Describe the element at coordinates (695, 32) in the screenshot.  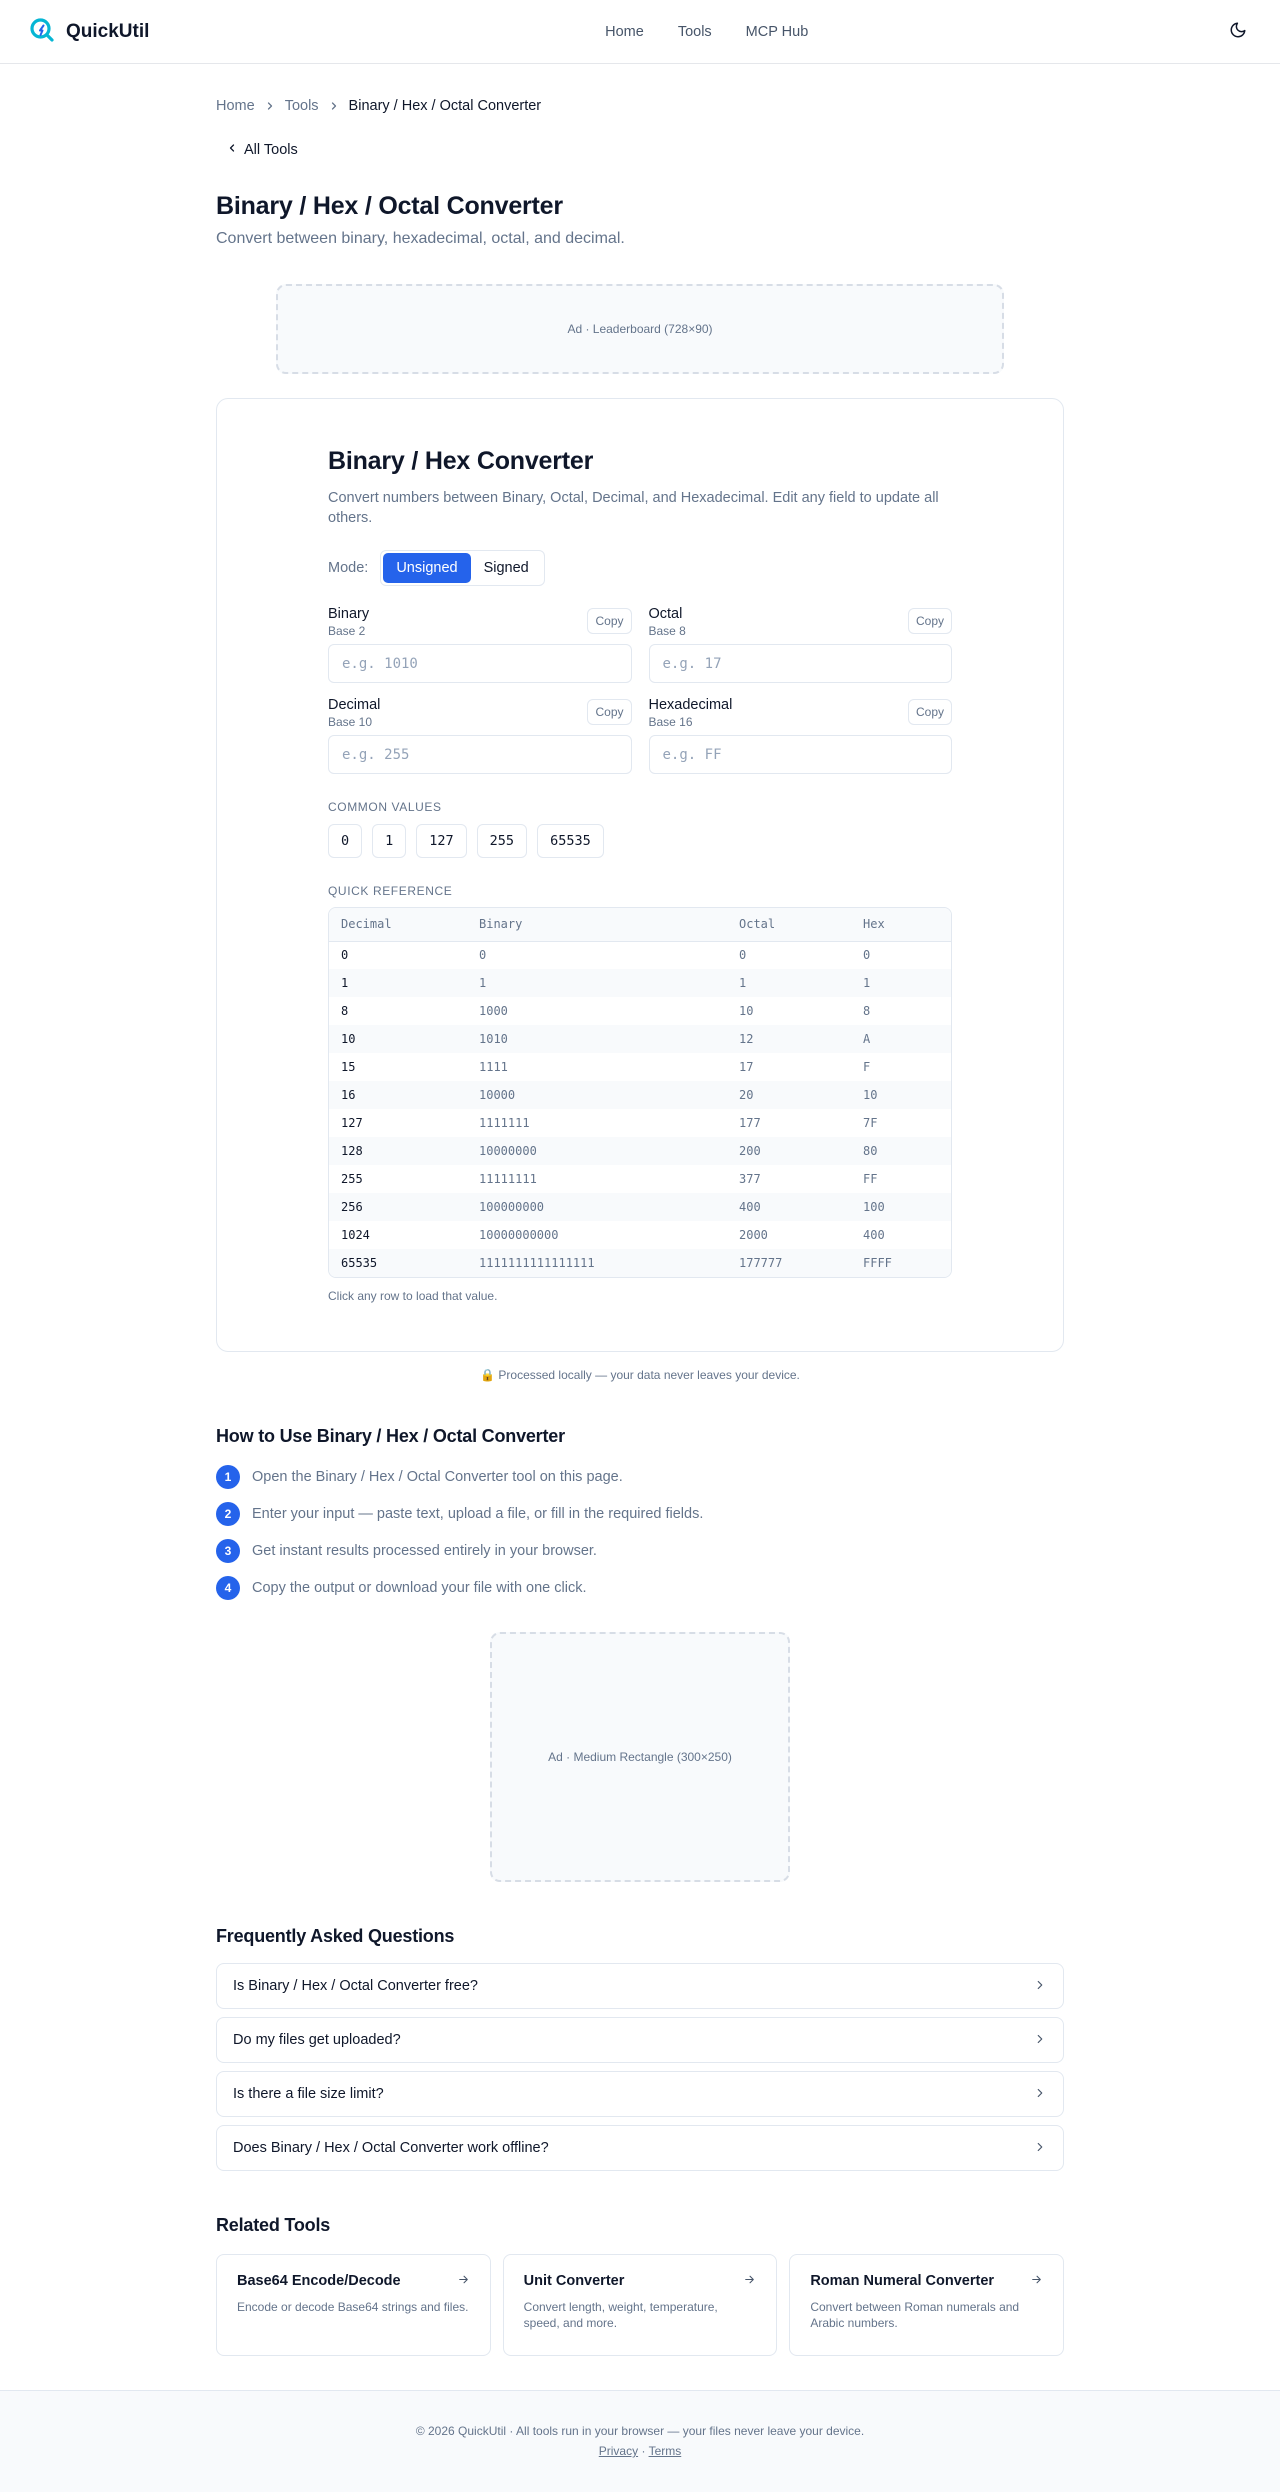
I see `nav-tools: Tools` at that location.